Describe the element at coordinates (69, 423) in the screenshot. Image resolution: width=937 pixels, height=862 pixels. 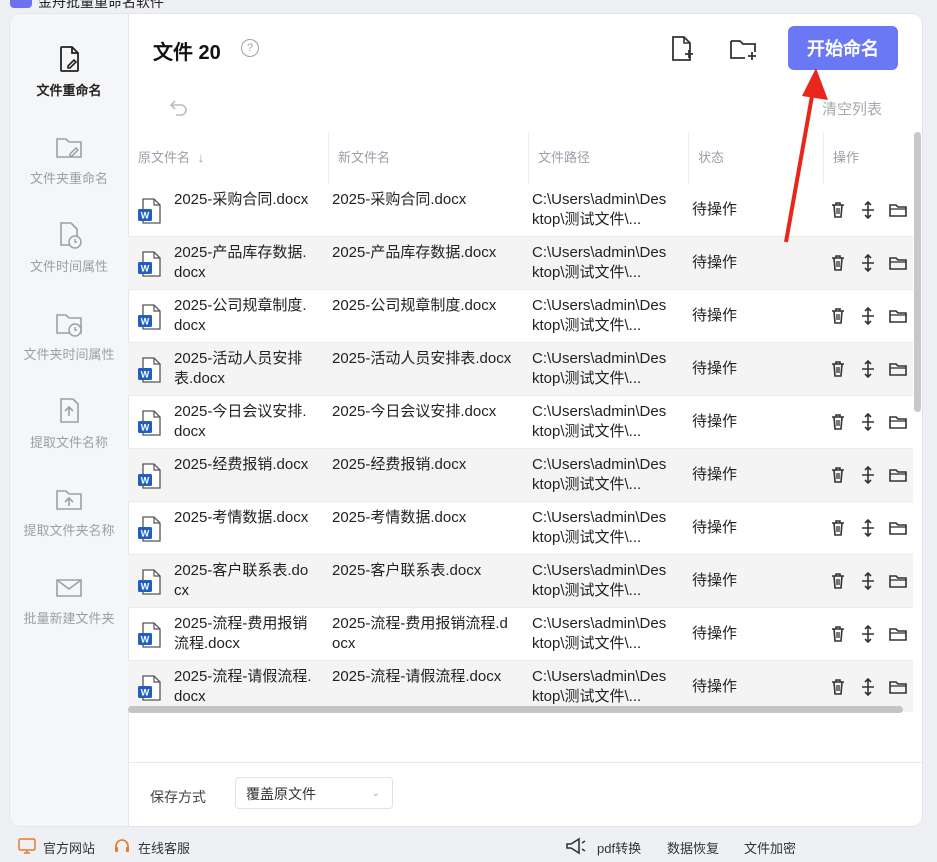
I see `sidebar-item-extract-file-name: 提取文件名称` at that location.